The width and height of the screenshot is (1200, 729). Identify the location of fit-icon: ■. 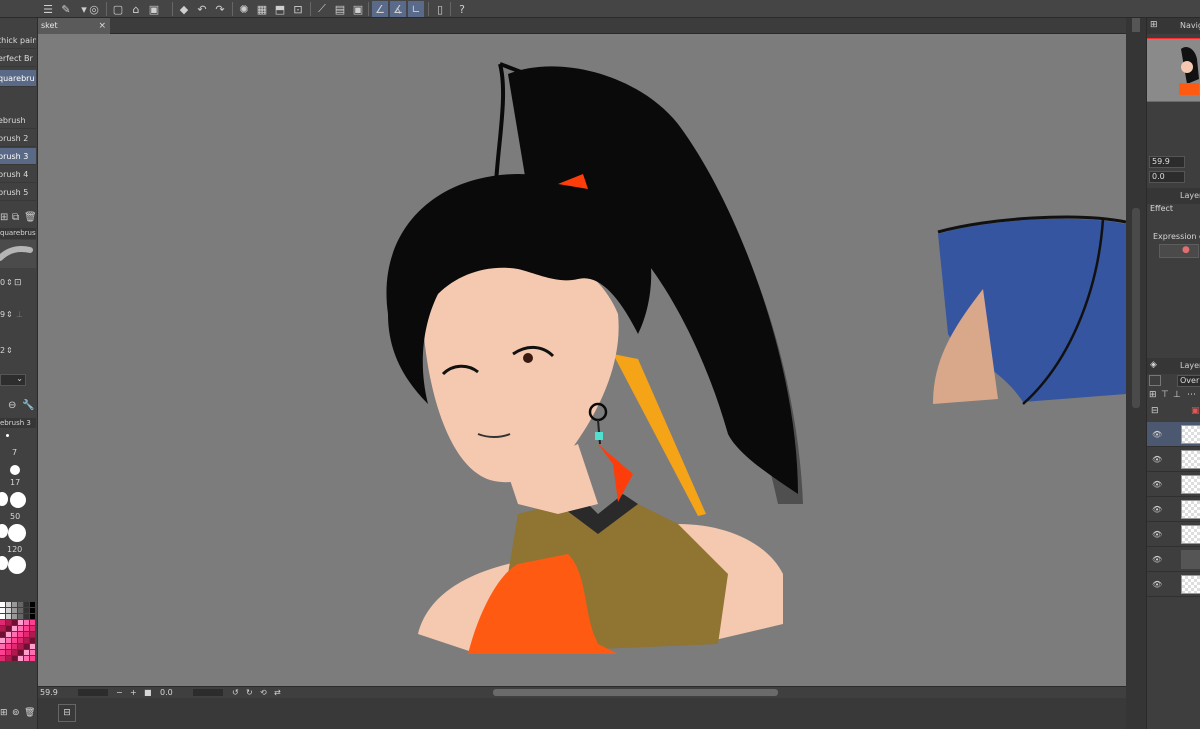
(148, 692).